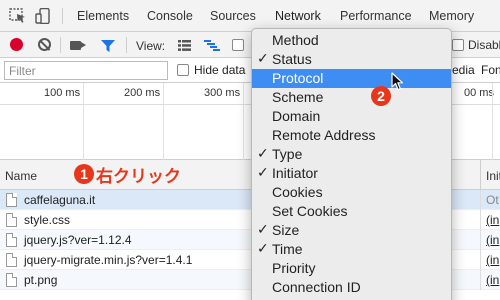  What do you see at coordinates (490, 70) in the screenshot?
I see `filter-font: Fon` at bounding box center [490, 70].